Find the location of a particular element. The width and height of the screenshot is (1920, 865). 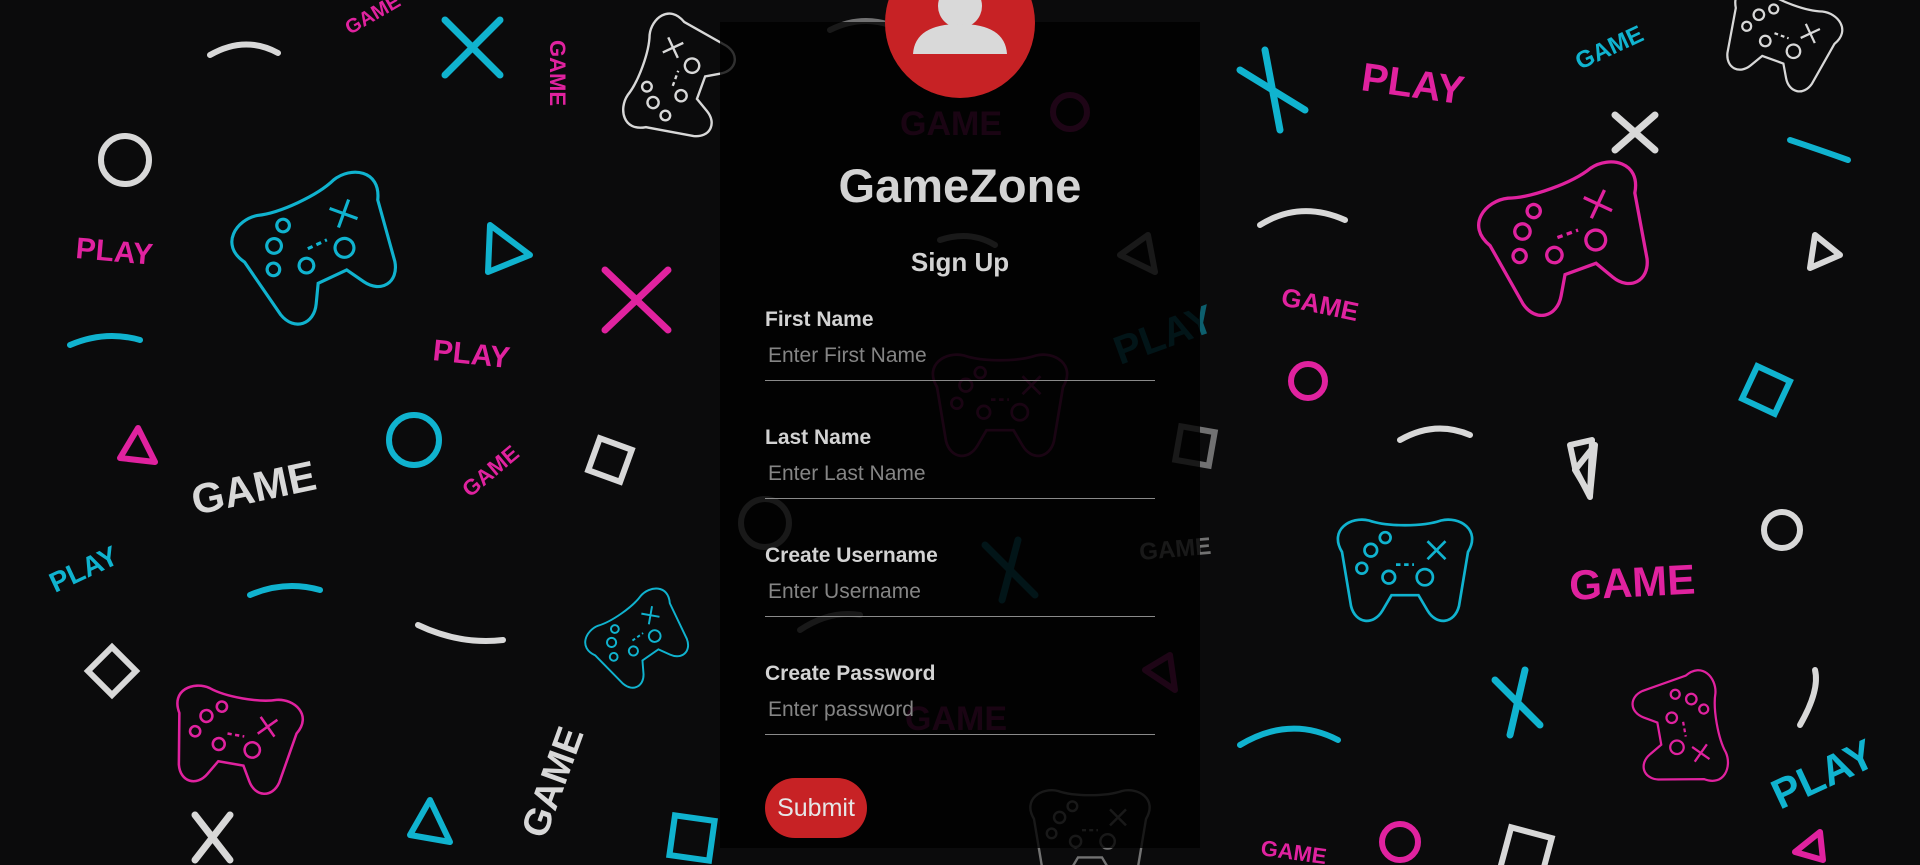

username-input is located at coordinates (960, 597).